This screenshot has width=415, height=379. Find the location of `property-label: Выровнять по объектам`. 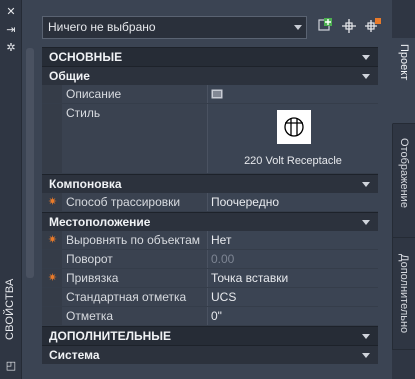

property-label: Выровнять по объектам is located at coordinates (135, 240).